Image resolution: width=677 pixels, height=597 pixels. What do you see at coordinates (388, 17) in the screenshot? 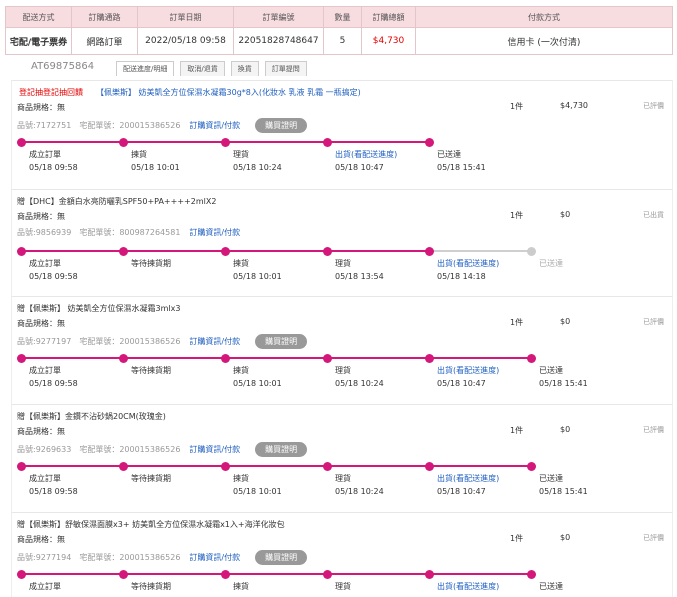
I see `col-header: 訂購總額` at bounding box center [388, 17].